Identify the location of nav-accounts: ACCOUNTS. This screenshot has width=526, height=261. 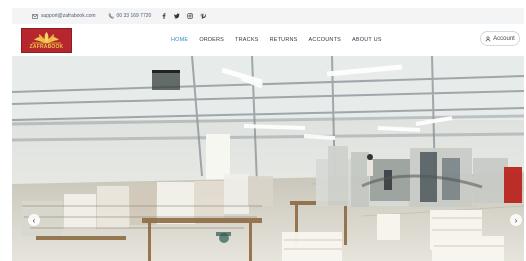
(325, 40).